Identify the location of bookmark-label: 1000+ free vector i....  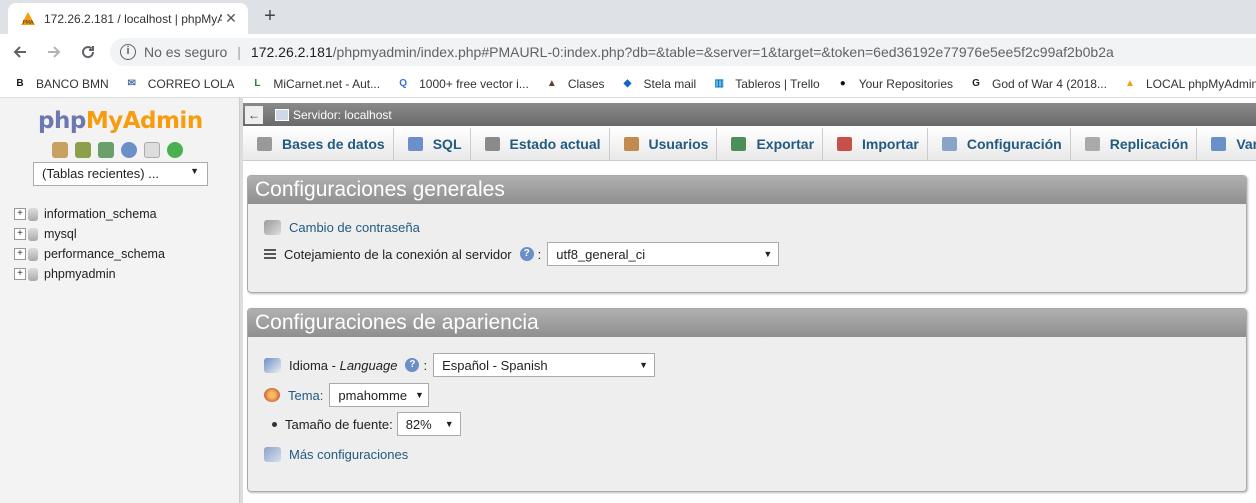
(474, 83).